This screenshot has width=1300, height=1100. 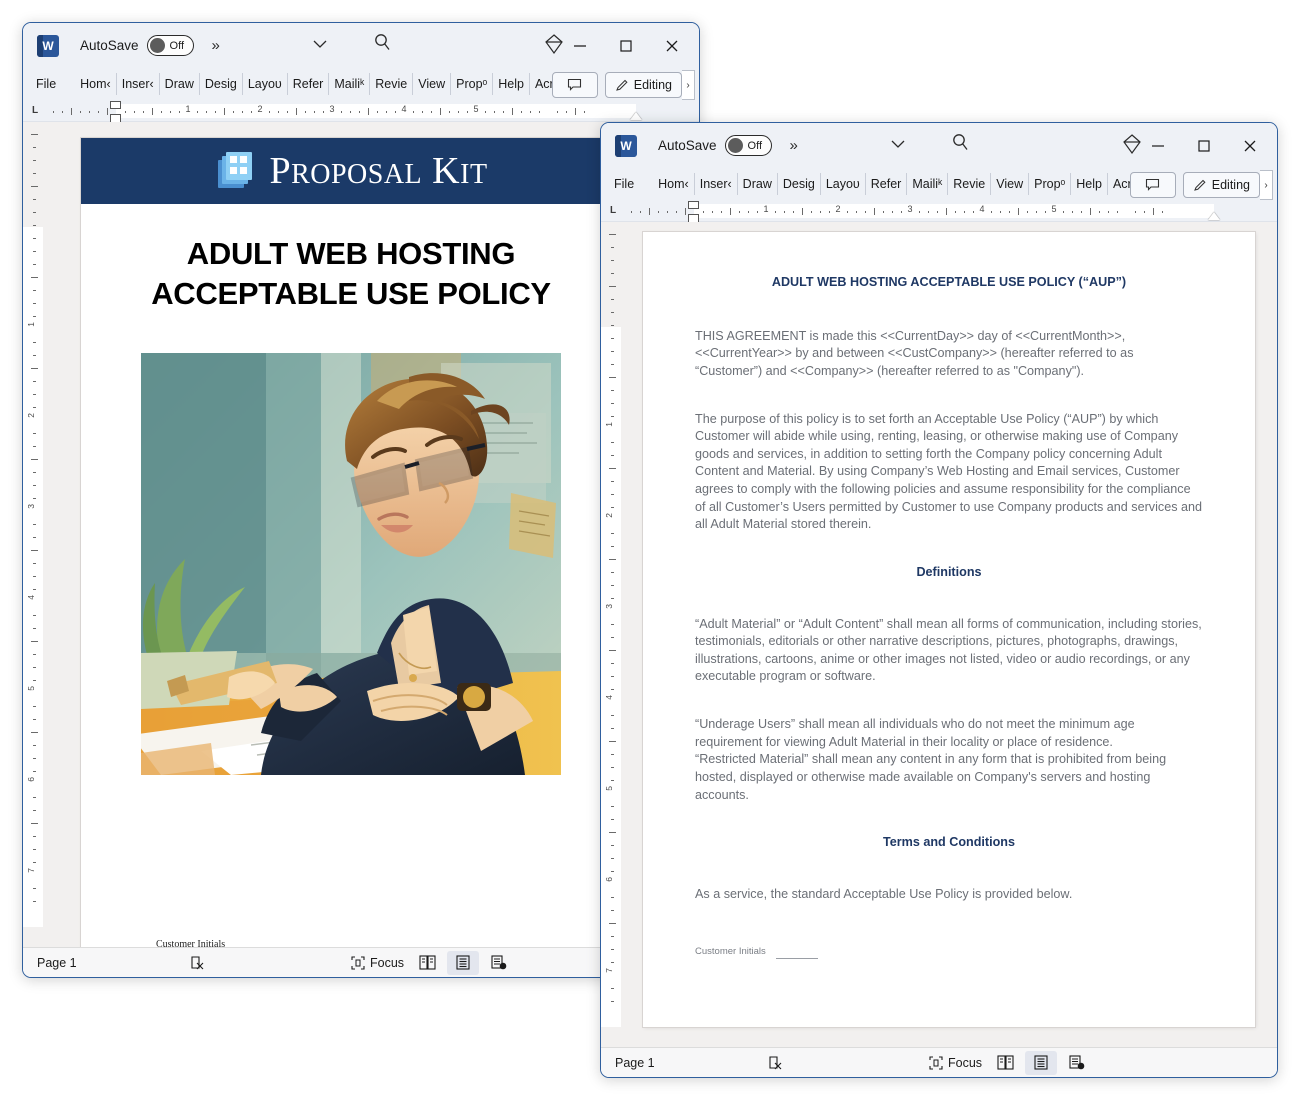 I want to click on ribbon-overflow-icon: ›, so click(x=688, y=85).